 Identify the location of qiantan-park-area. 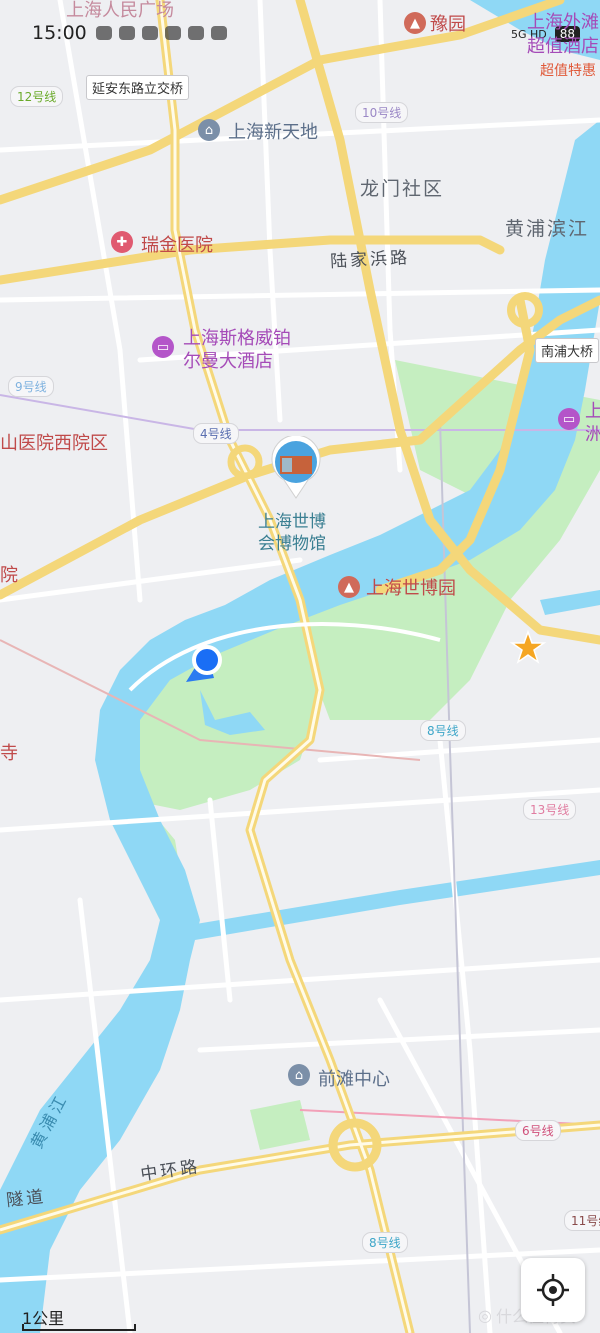
(280, 1125).